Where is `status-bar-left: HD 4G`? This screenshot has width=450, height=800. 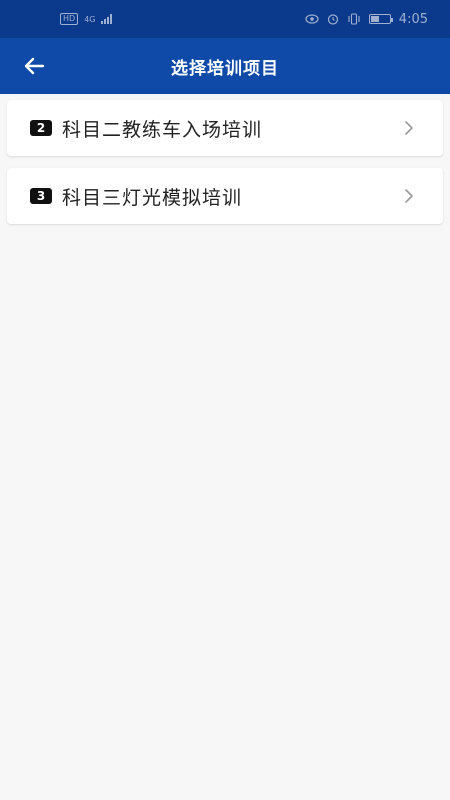
status-bar-left: HD 4G is located at coordinates (86, 19).